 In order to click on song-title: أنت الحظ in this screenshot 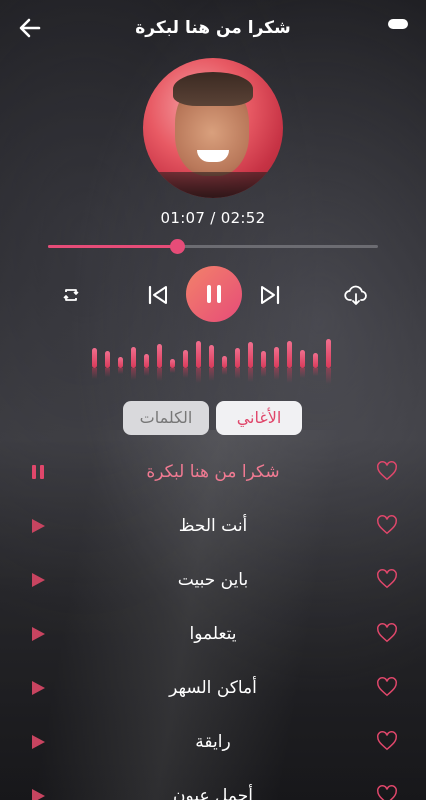, I will do `click(213, 526)`.